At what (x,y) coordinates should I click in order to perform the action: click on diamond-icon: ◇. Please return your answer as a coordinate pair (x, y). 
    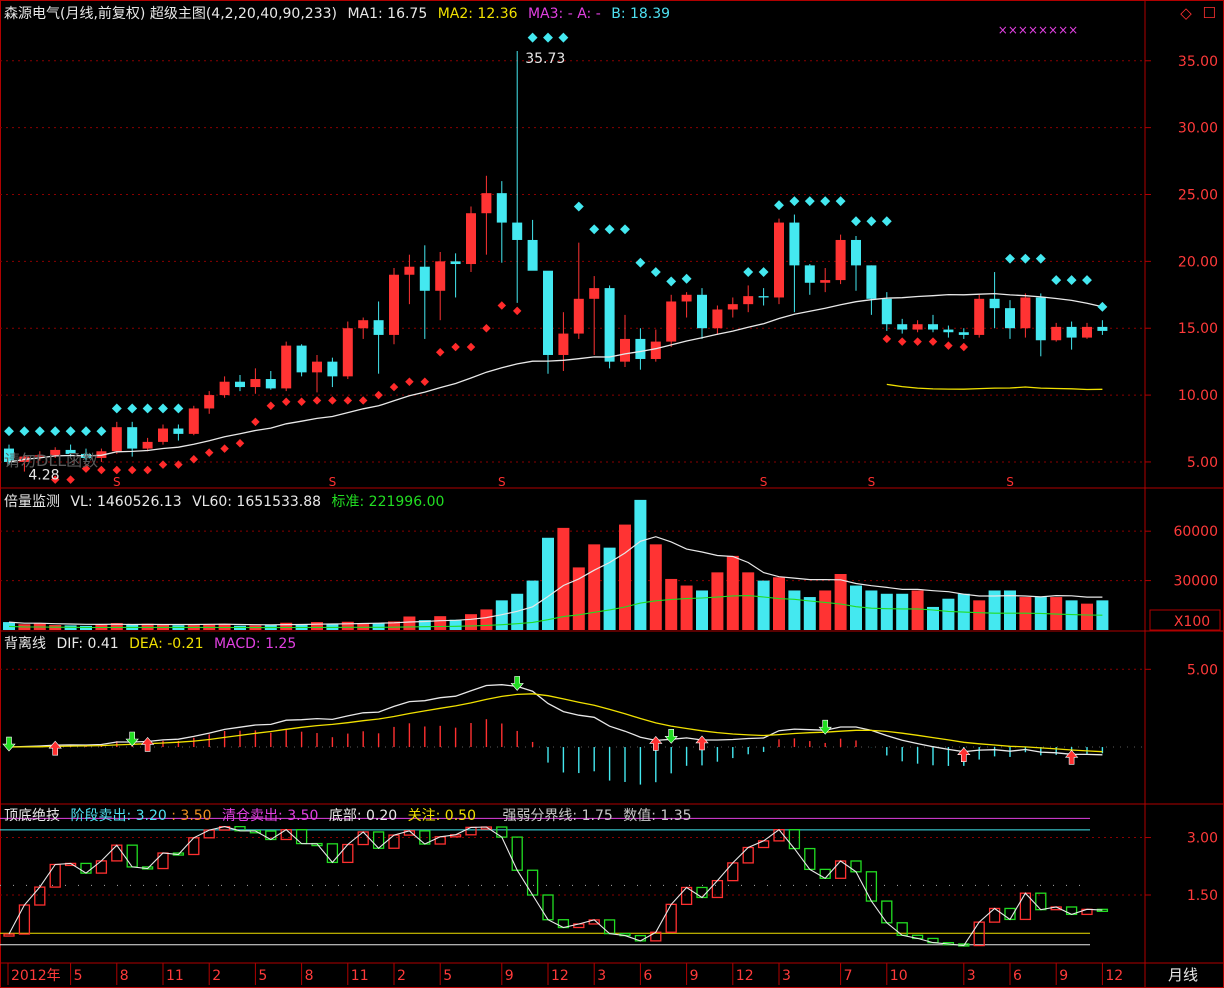
    Looking at the image, I should click on (1186, 13).